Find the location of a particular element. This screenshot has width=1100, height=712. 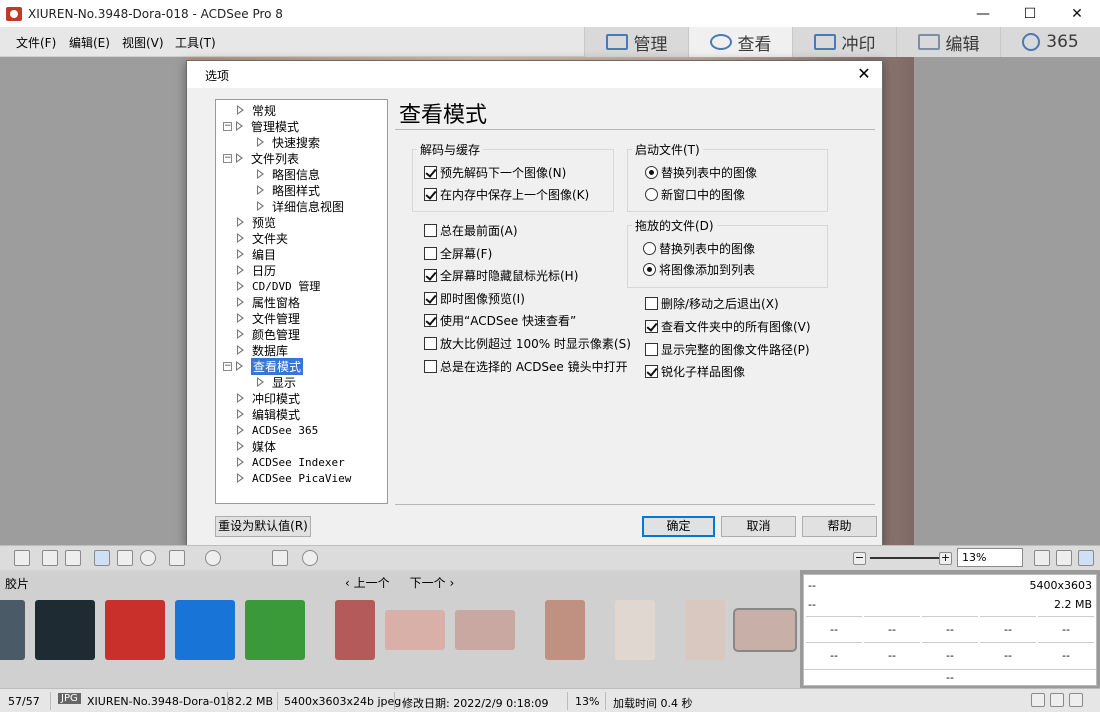

tab-manage: 管理 is located at coordinates (636, 42).